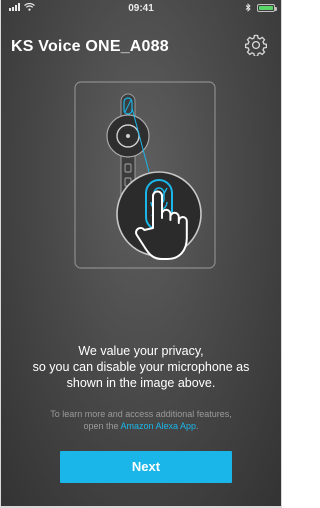 The width and height of the screenshot is (320, 508). I want to click on alexa-info-line: open the Amazon Alexa App., so click(141, 426).